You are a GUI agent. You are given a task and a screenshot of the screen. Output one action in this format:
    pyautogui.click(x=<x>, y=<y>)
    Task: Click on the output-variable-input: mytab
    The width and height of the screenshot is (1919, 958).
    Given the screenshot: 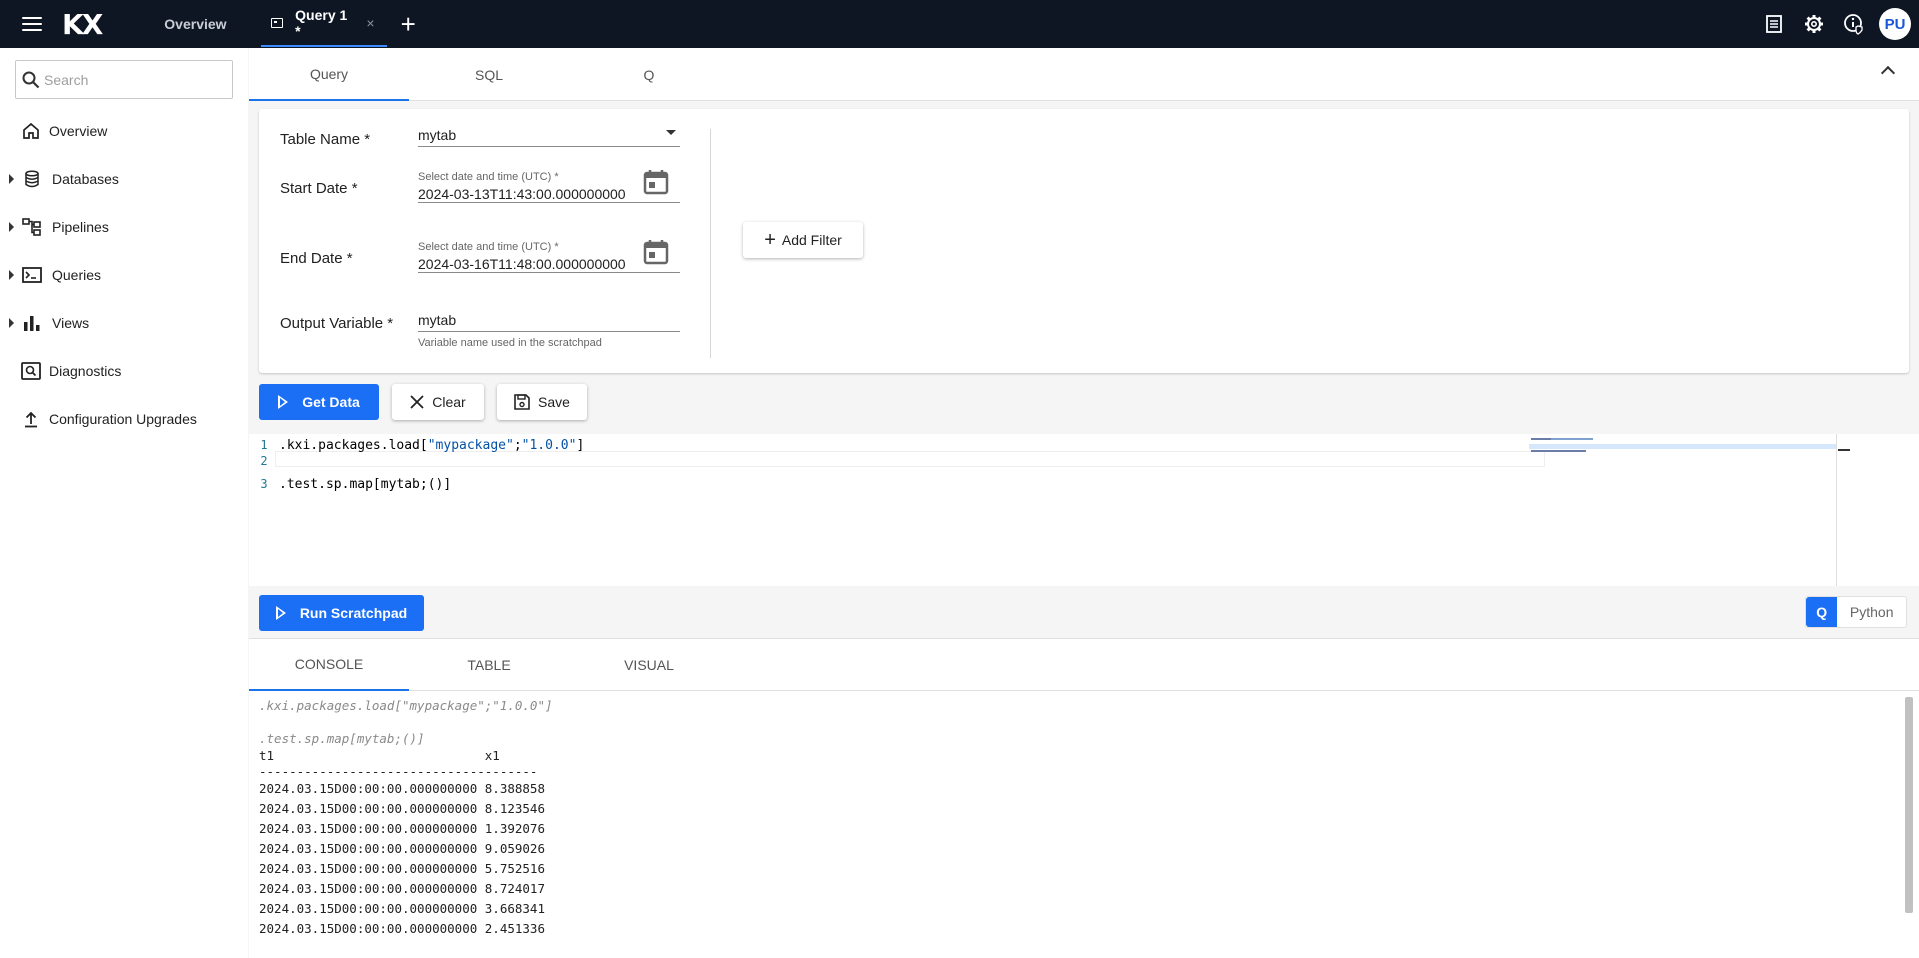 What is the action you would take?
    pyautogui.click(x=549, y=320)
    